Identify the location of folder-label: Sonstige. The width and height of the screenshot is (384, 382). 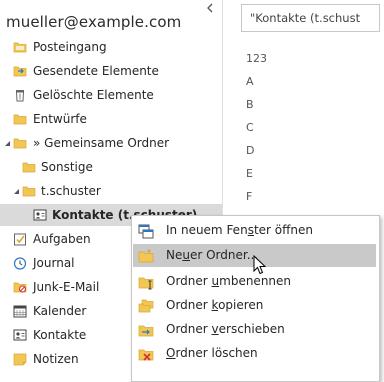
(67, 167).